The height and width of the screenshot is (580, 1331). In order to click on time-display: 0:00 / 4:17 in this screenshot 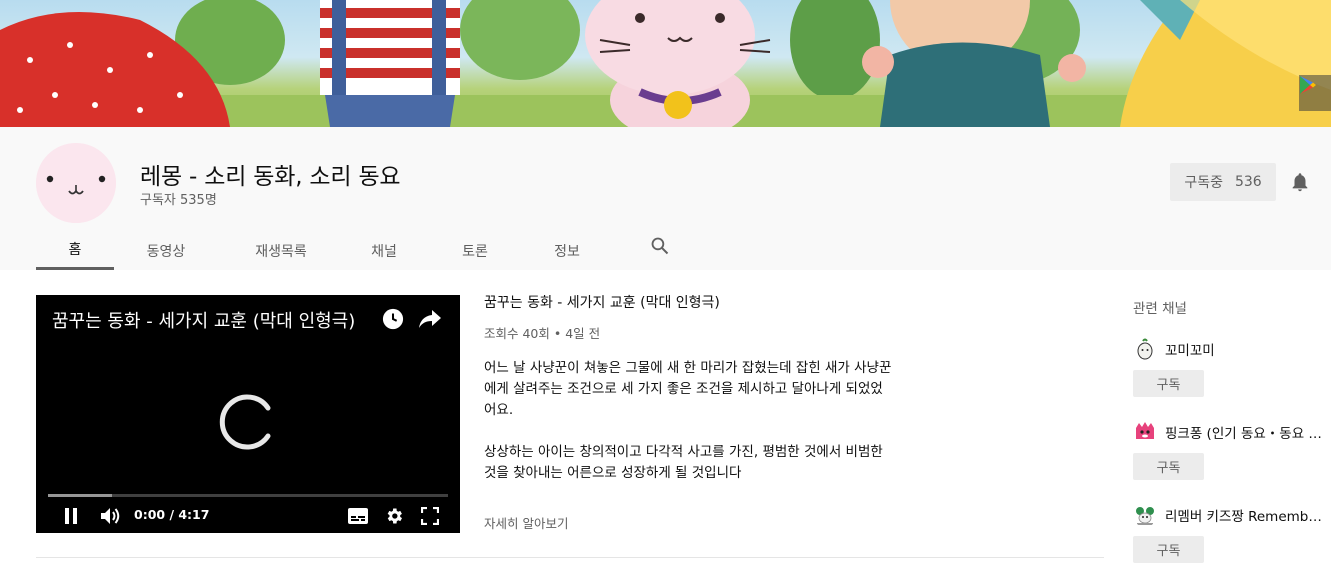, I will do `click(172, 514)`.